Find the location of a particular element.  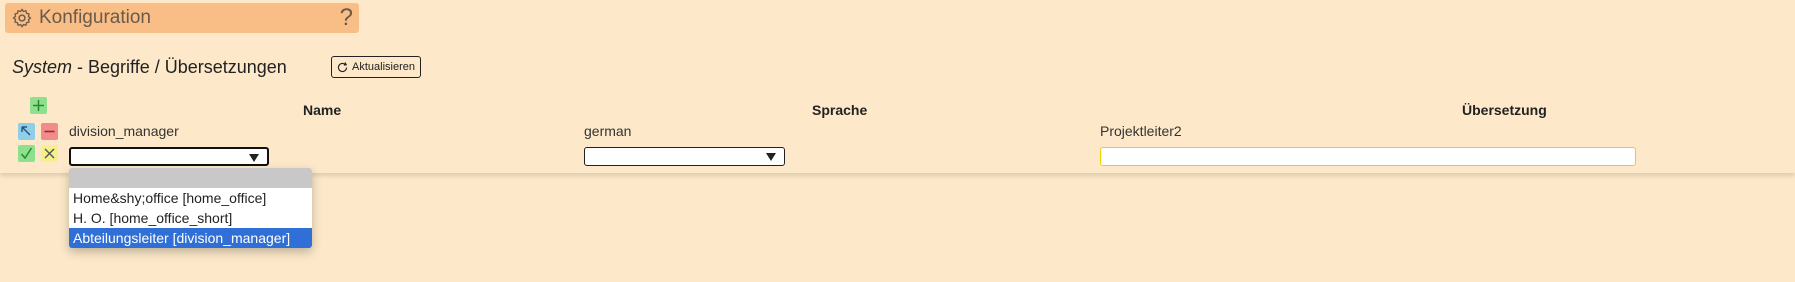

confirm-button is located at coordinates (26, 153).